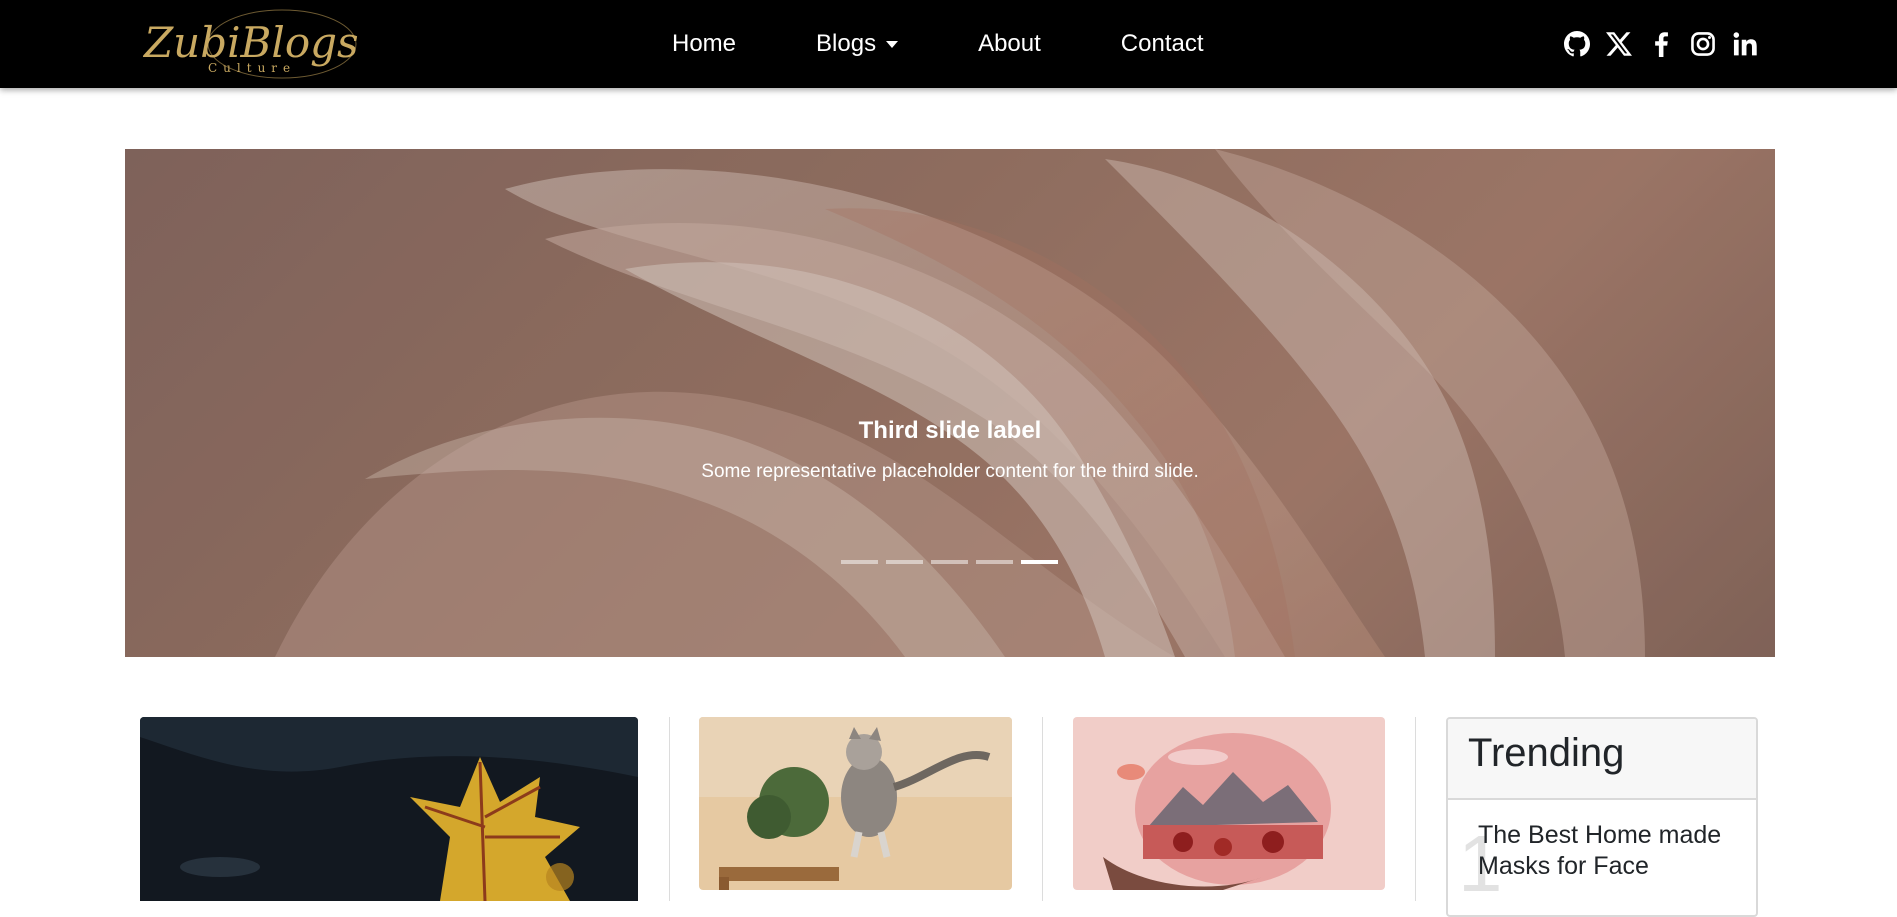 The height and width of the screenshot is (917, 1897). Describe the element at coordinates (1546, 753) in the screenshot. I see `trending-title: Trending` at that location.